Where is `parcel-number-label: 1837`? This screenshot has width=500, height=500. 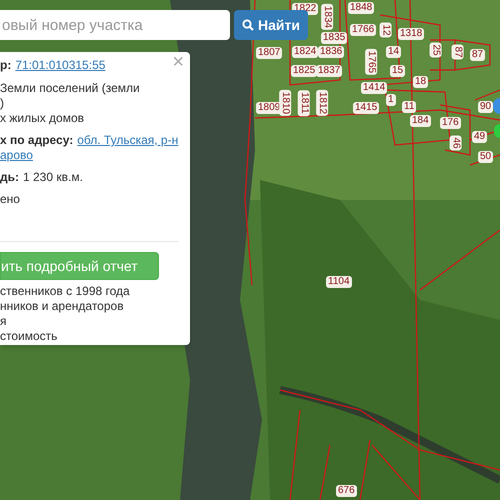
parcel-number-label: 1837 is located at coordinates (329, 71).